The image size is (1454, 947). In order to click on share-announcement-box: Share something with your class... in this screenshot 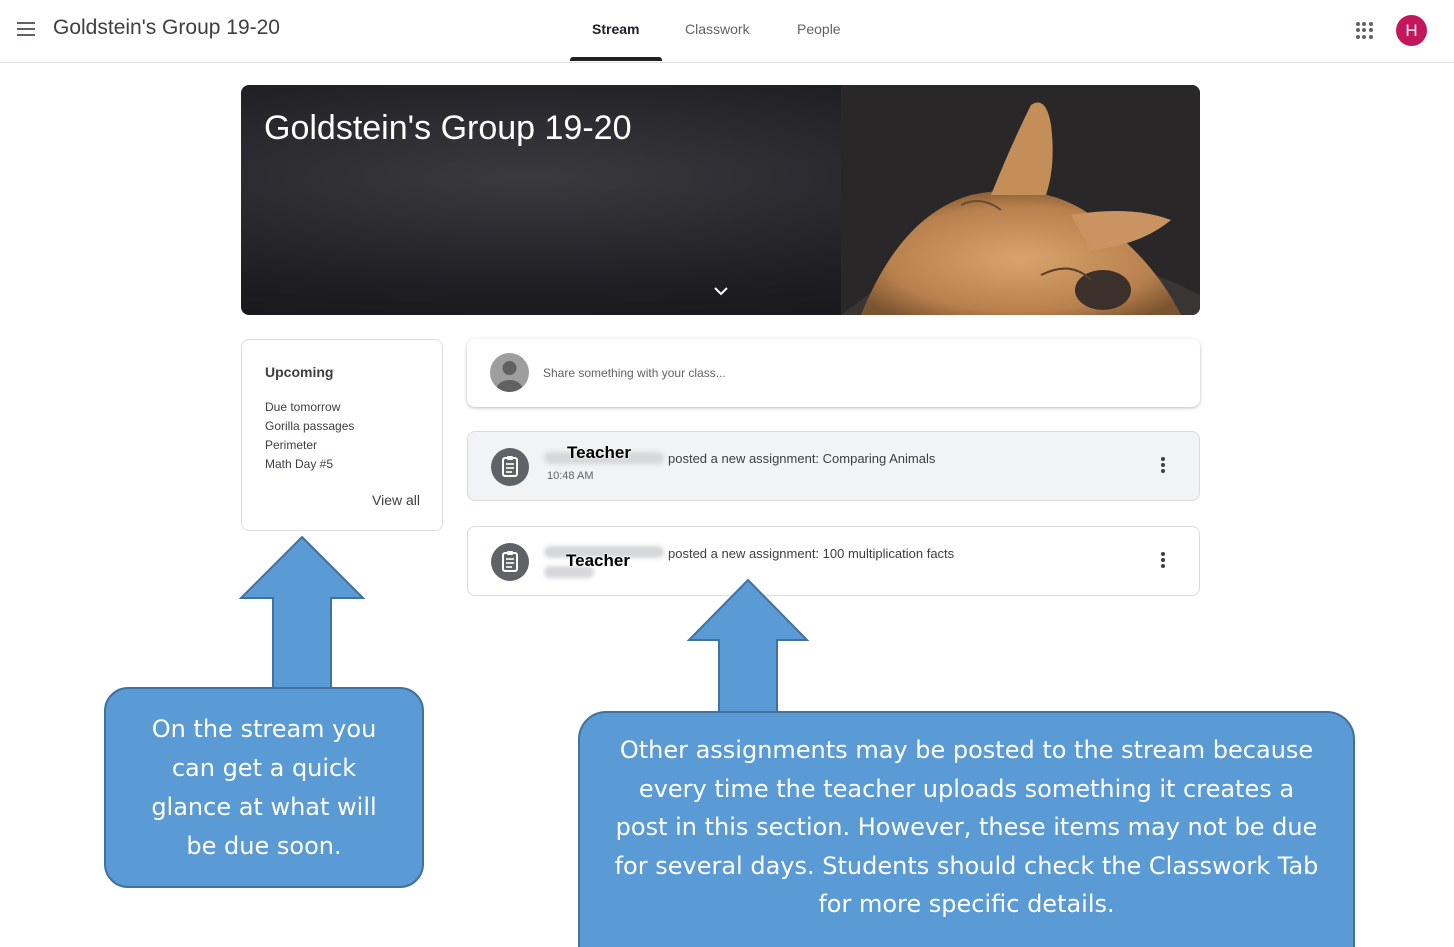, I will do `click(833, 373)`.